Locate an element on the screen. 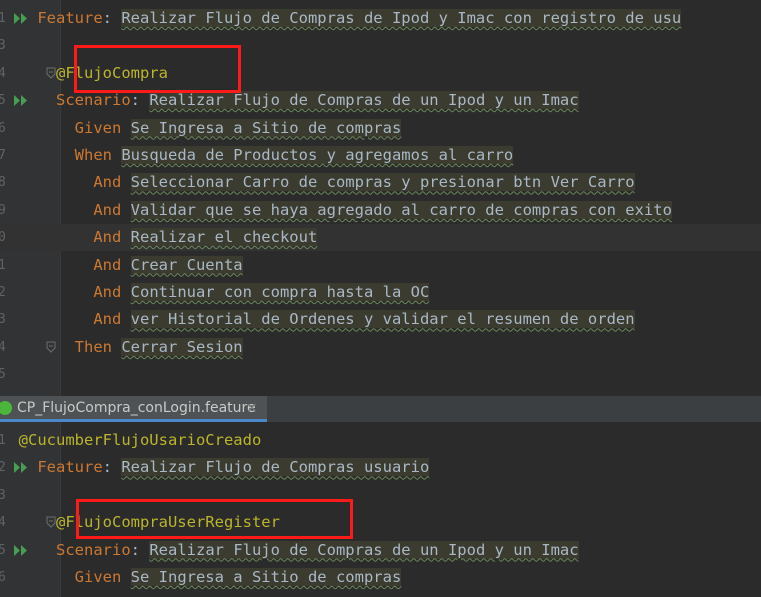  code-text: And Crear Cuenta is located at coordinates (121, 264).